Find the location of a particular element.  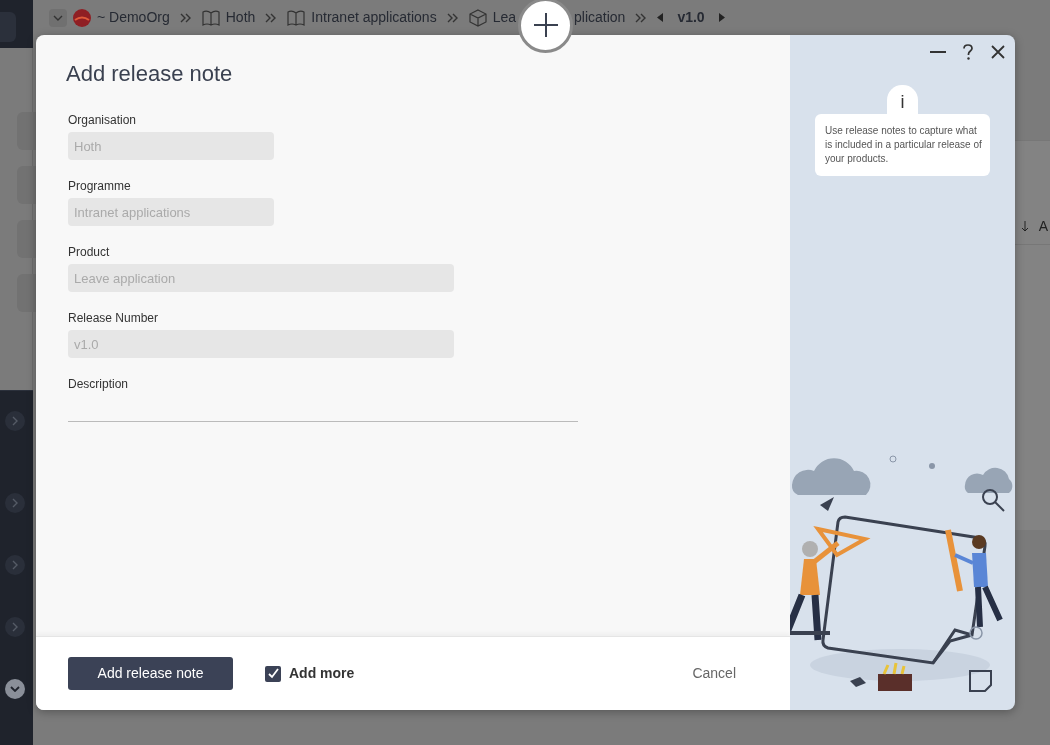

dropdown-button is located at coordinates (58, 17).